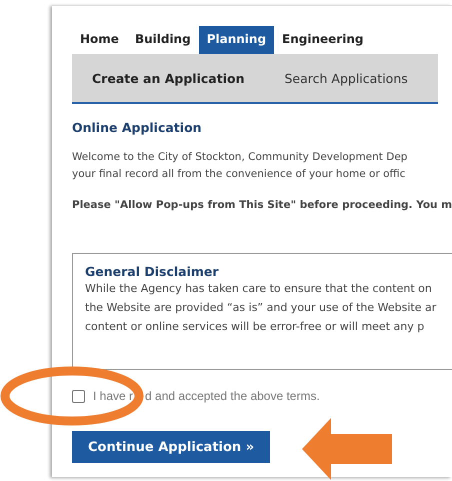 The image size is (452, 481). Describe the element at coordinates (255, 327) in the screenshot. I see `disclaimer-text: content or online services will be error-free or will meet any p` at that location.